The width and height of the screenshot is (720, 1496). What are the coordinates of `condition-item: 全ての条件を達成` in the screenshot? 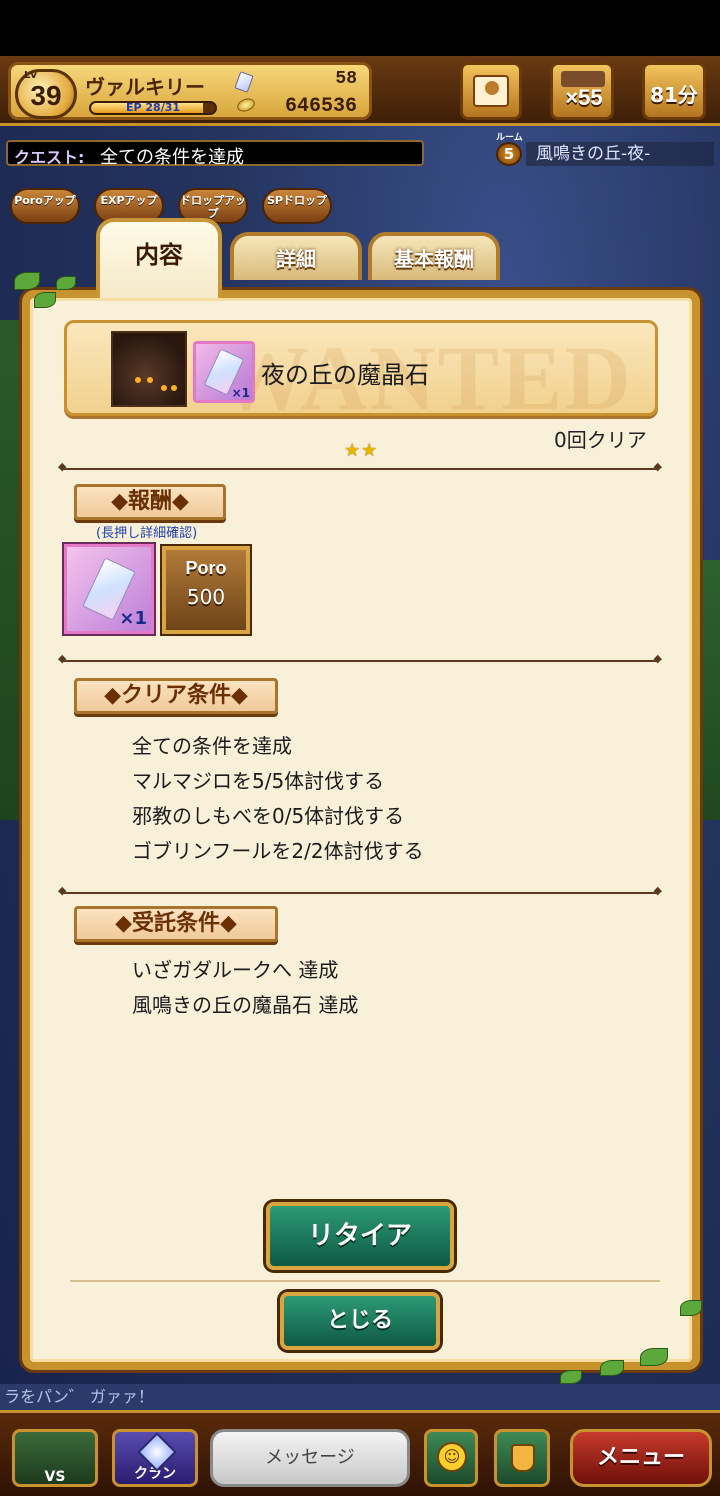 It's located at (212, 746).